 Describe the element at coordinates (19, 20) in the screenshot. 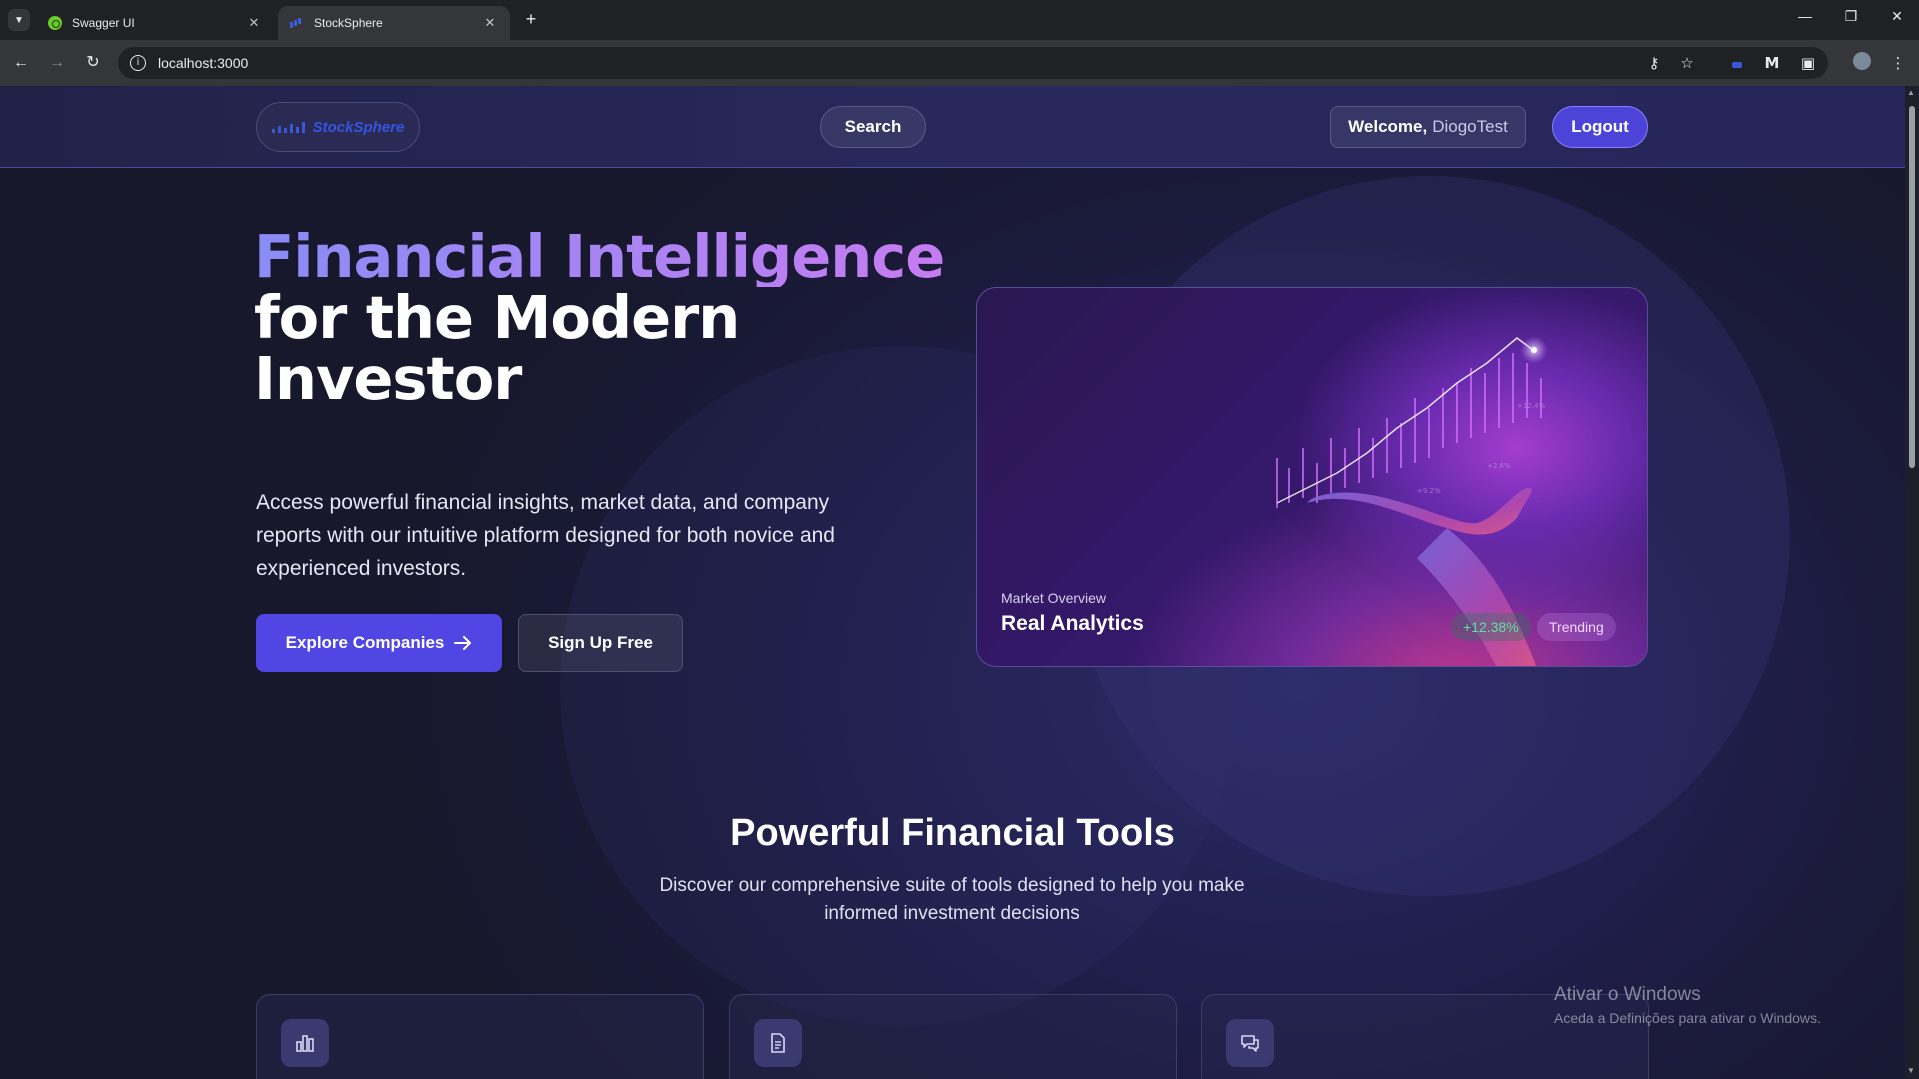

I see `tab-search-button: ▼` at that location.